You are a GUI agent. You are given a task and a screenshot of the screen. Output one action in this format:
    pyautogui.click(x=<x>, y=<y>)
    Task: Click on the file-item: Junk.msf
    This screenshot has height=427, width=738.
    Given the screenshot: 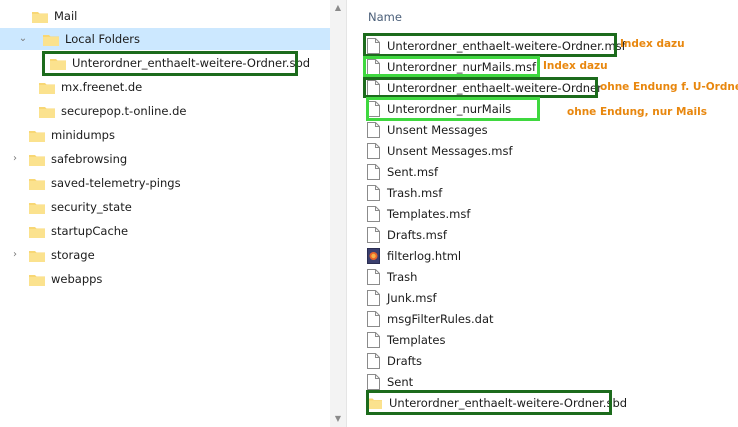 What is the action you would take?
    pyautogui.click(x=402, y=297)
    